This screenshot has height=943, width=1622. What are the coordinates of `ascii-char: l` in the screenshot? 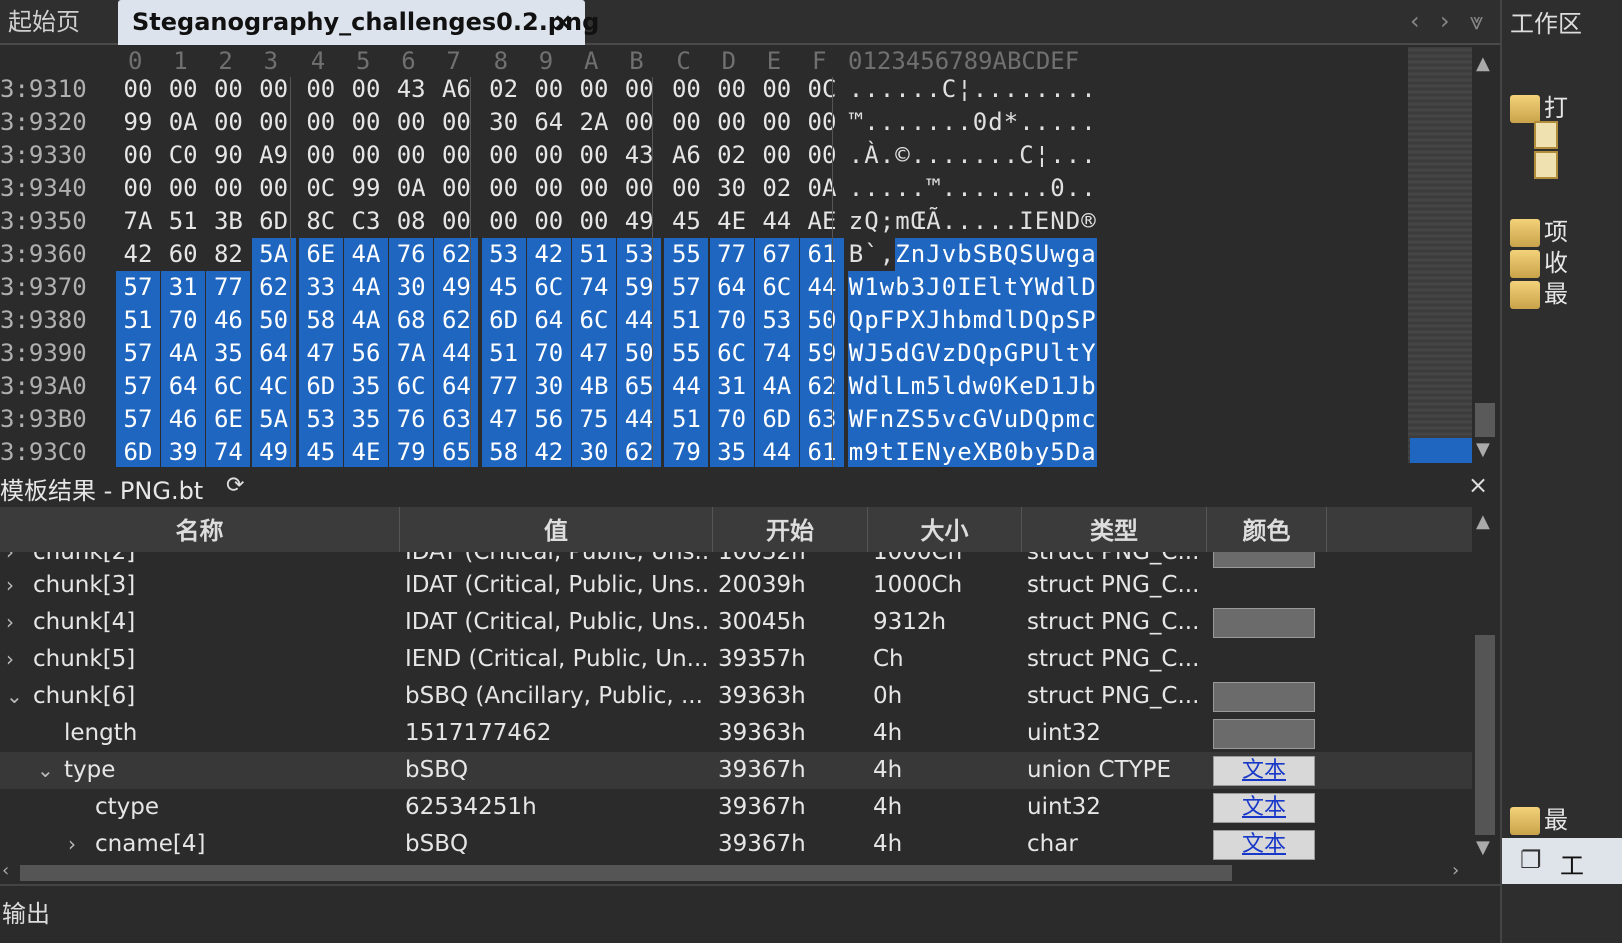 It's located at (887, 386).